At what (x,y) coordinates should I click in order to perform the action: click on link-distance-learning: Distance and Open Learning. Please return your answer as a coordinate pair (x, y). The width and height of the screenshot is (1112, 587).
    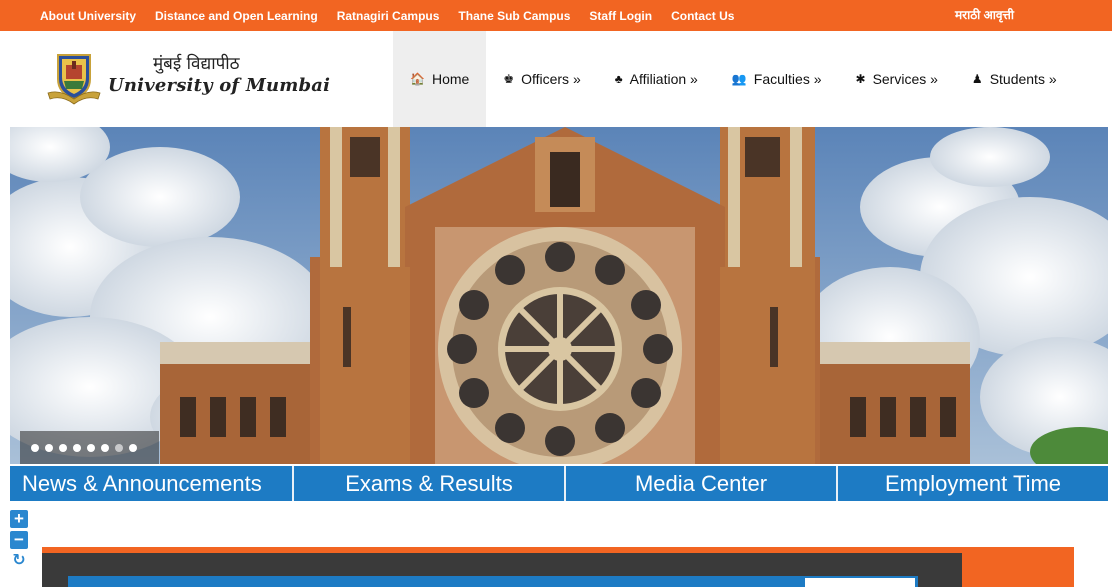
    Looking at the image, I should click on (236, 16).